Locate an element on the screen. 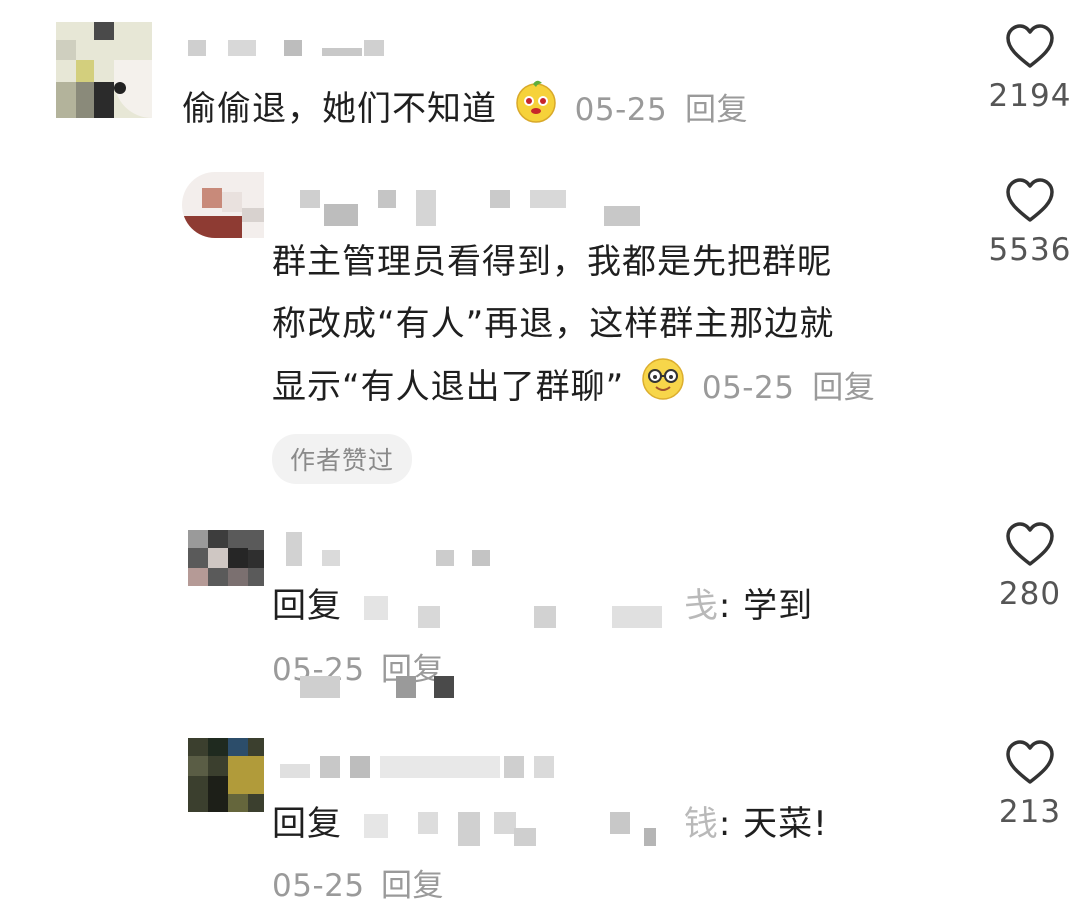  like-button: 213 is located at coordinates (1030, 785).